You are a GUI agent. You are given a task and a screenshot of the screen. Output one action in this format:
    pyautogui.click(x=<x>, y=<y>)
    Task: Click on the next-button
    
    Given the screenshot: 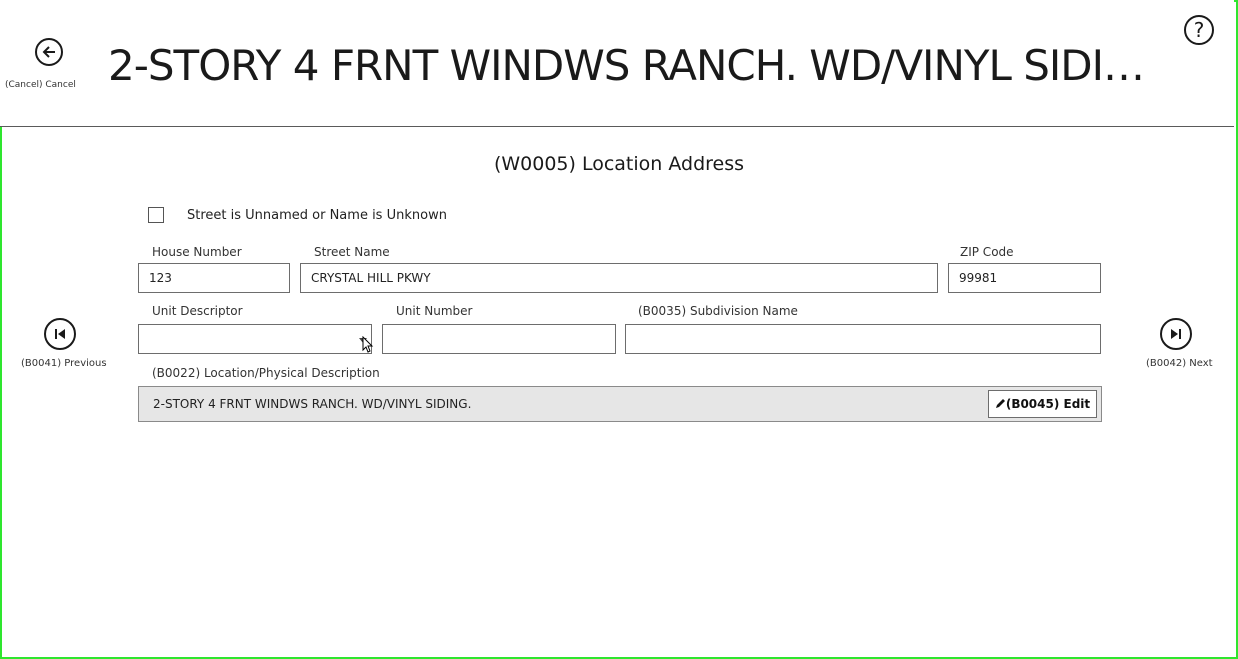 What is the action you would take?
    pyautogui.click(x=1176, y=334)
    